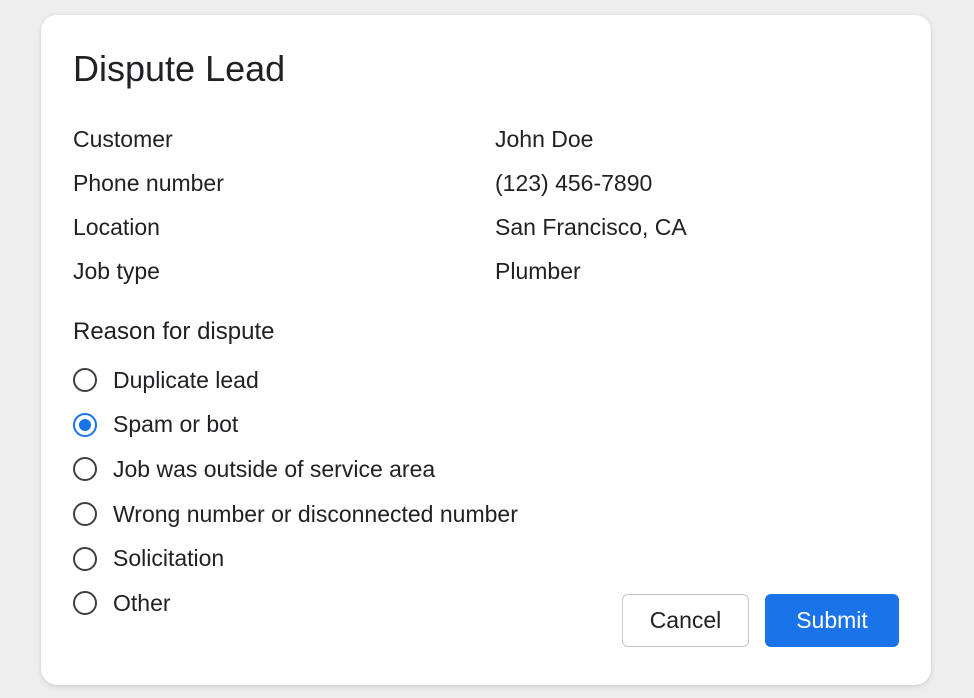  Describe the element at coordinates (295, 380) in the screenshot. I see `radio-option-duplicate-lead: Duplicate lead` at that location.